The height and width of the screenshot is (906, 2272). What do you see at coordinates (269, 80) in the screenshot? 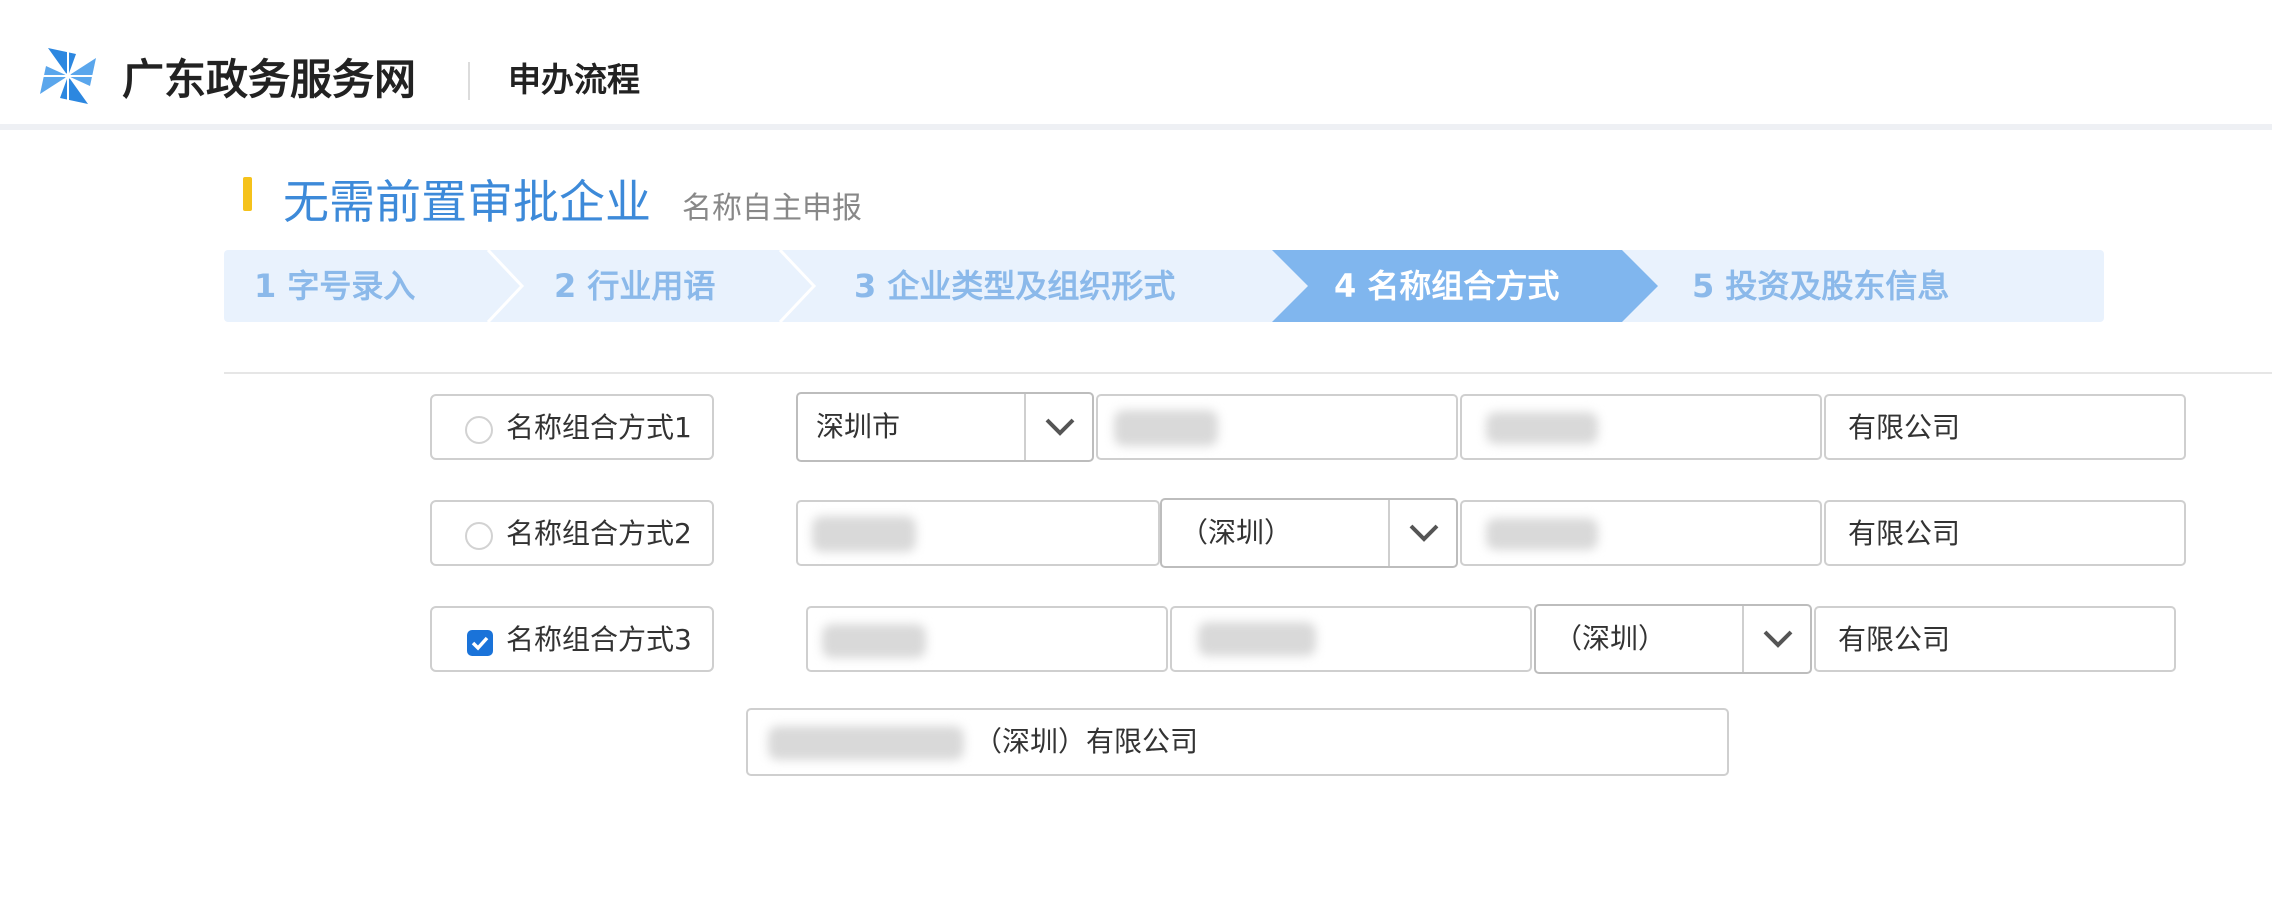
I see `site-name: 广东政务服务网` at bounding box center [269, 80].